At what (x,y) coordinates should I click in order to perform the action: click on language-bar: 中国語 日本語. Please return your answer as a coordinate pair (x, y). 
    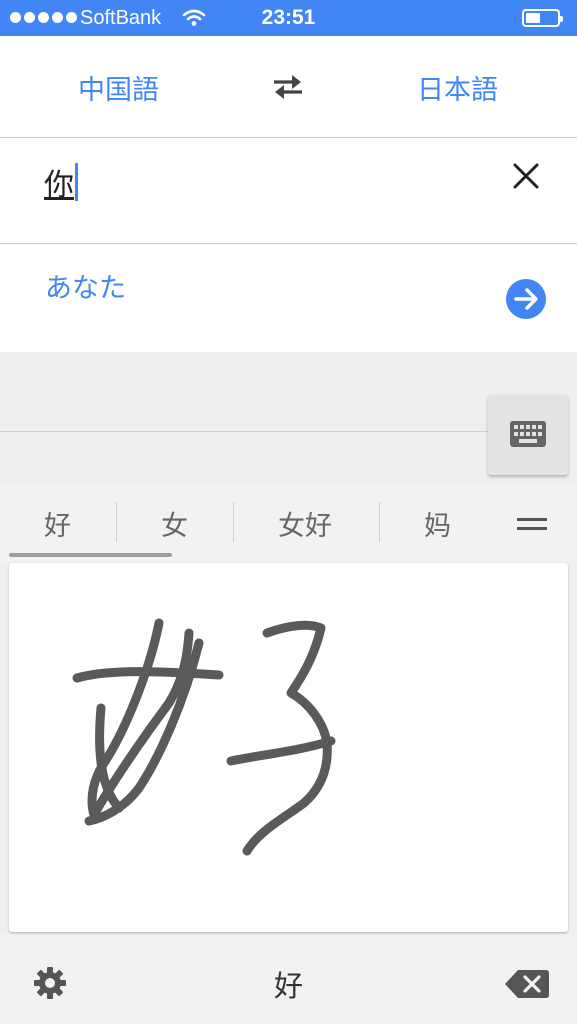
    Looking at the image, I should click on (288, 87).